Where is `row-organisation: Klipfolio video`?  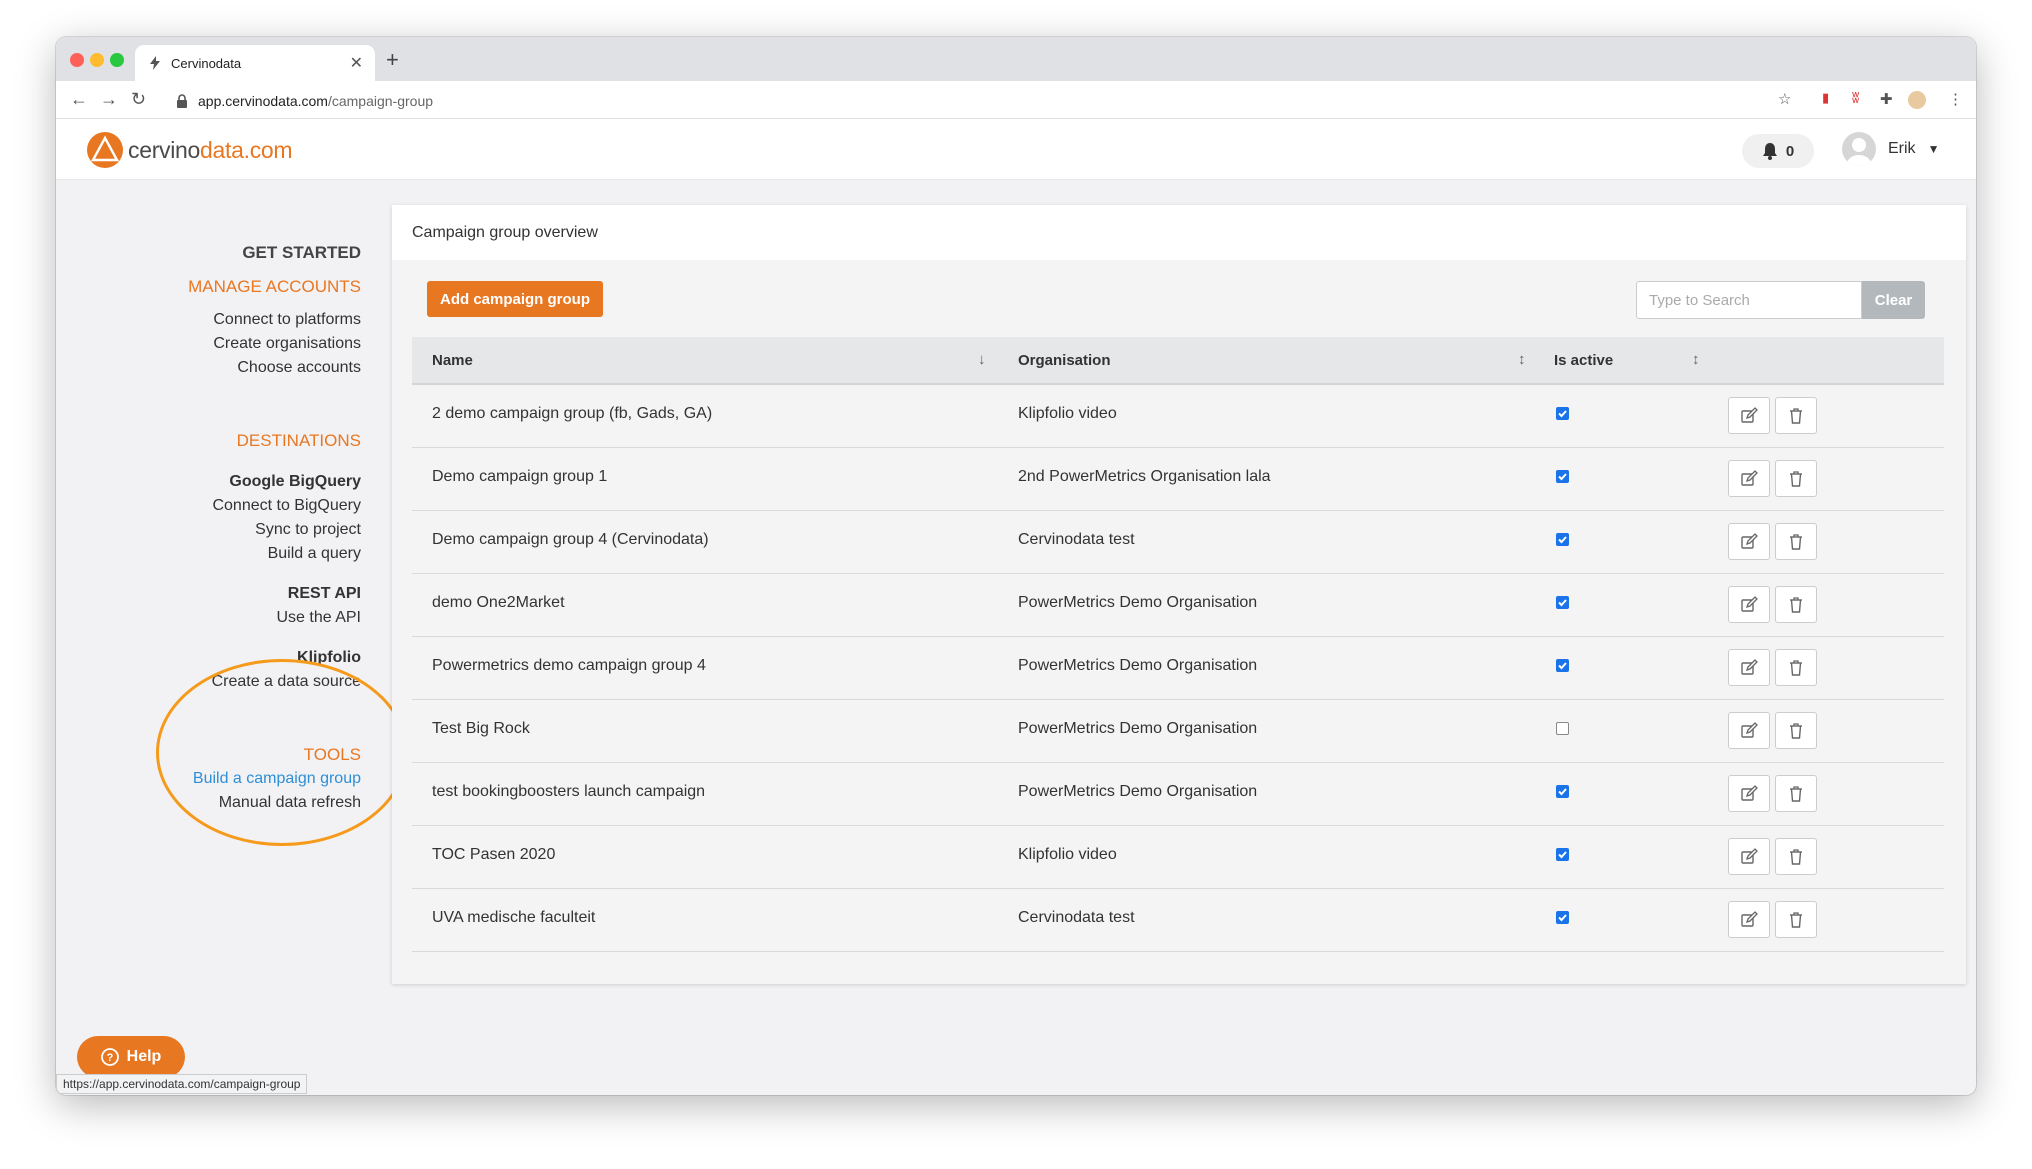
row-organisation: Klipfolio video is located at coordinates (1067, 413).